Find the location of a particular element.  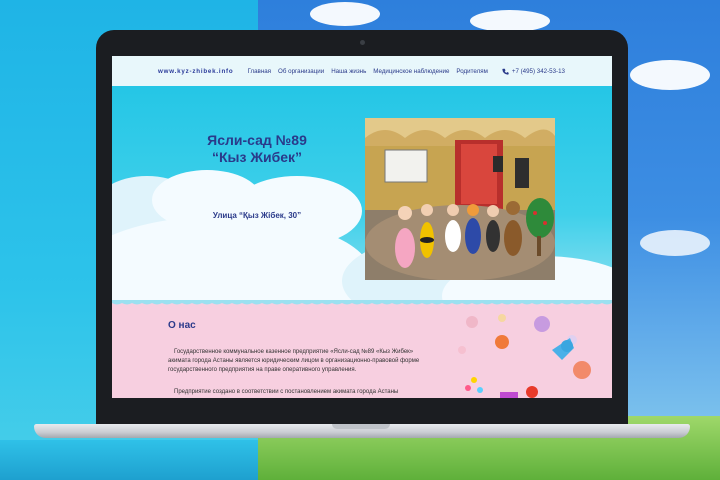

wavy-divider is located at coordinates (362, 302).